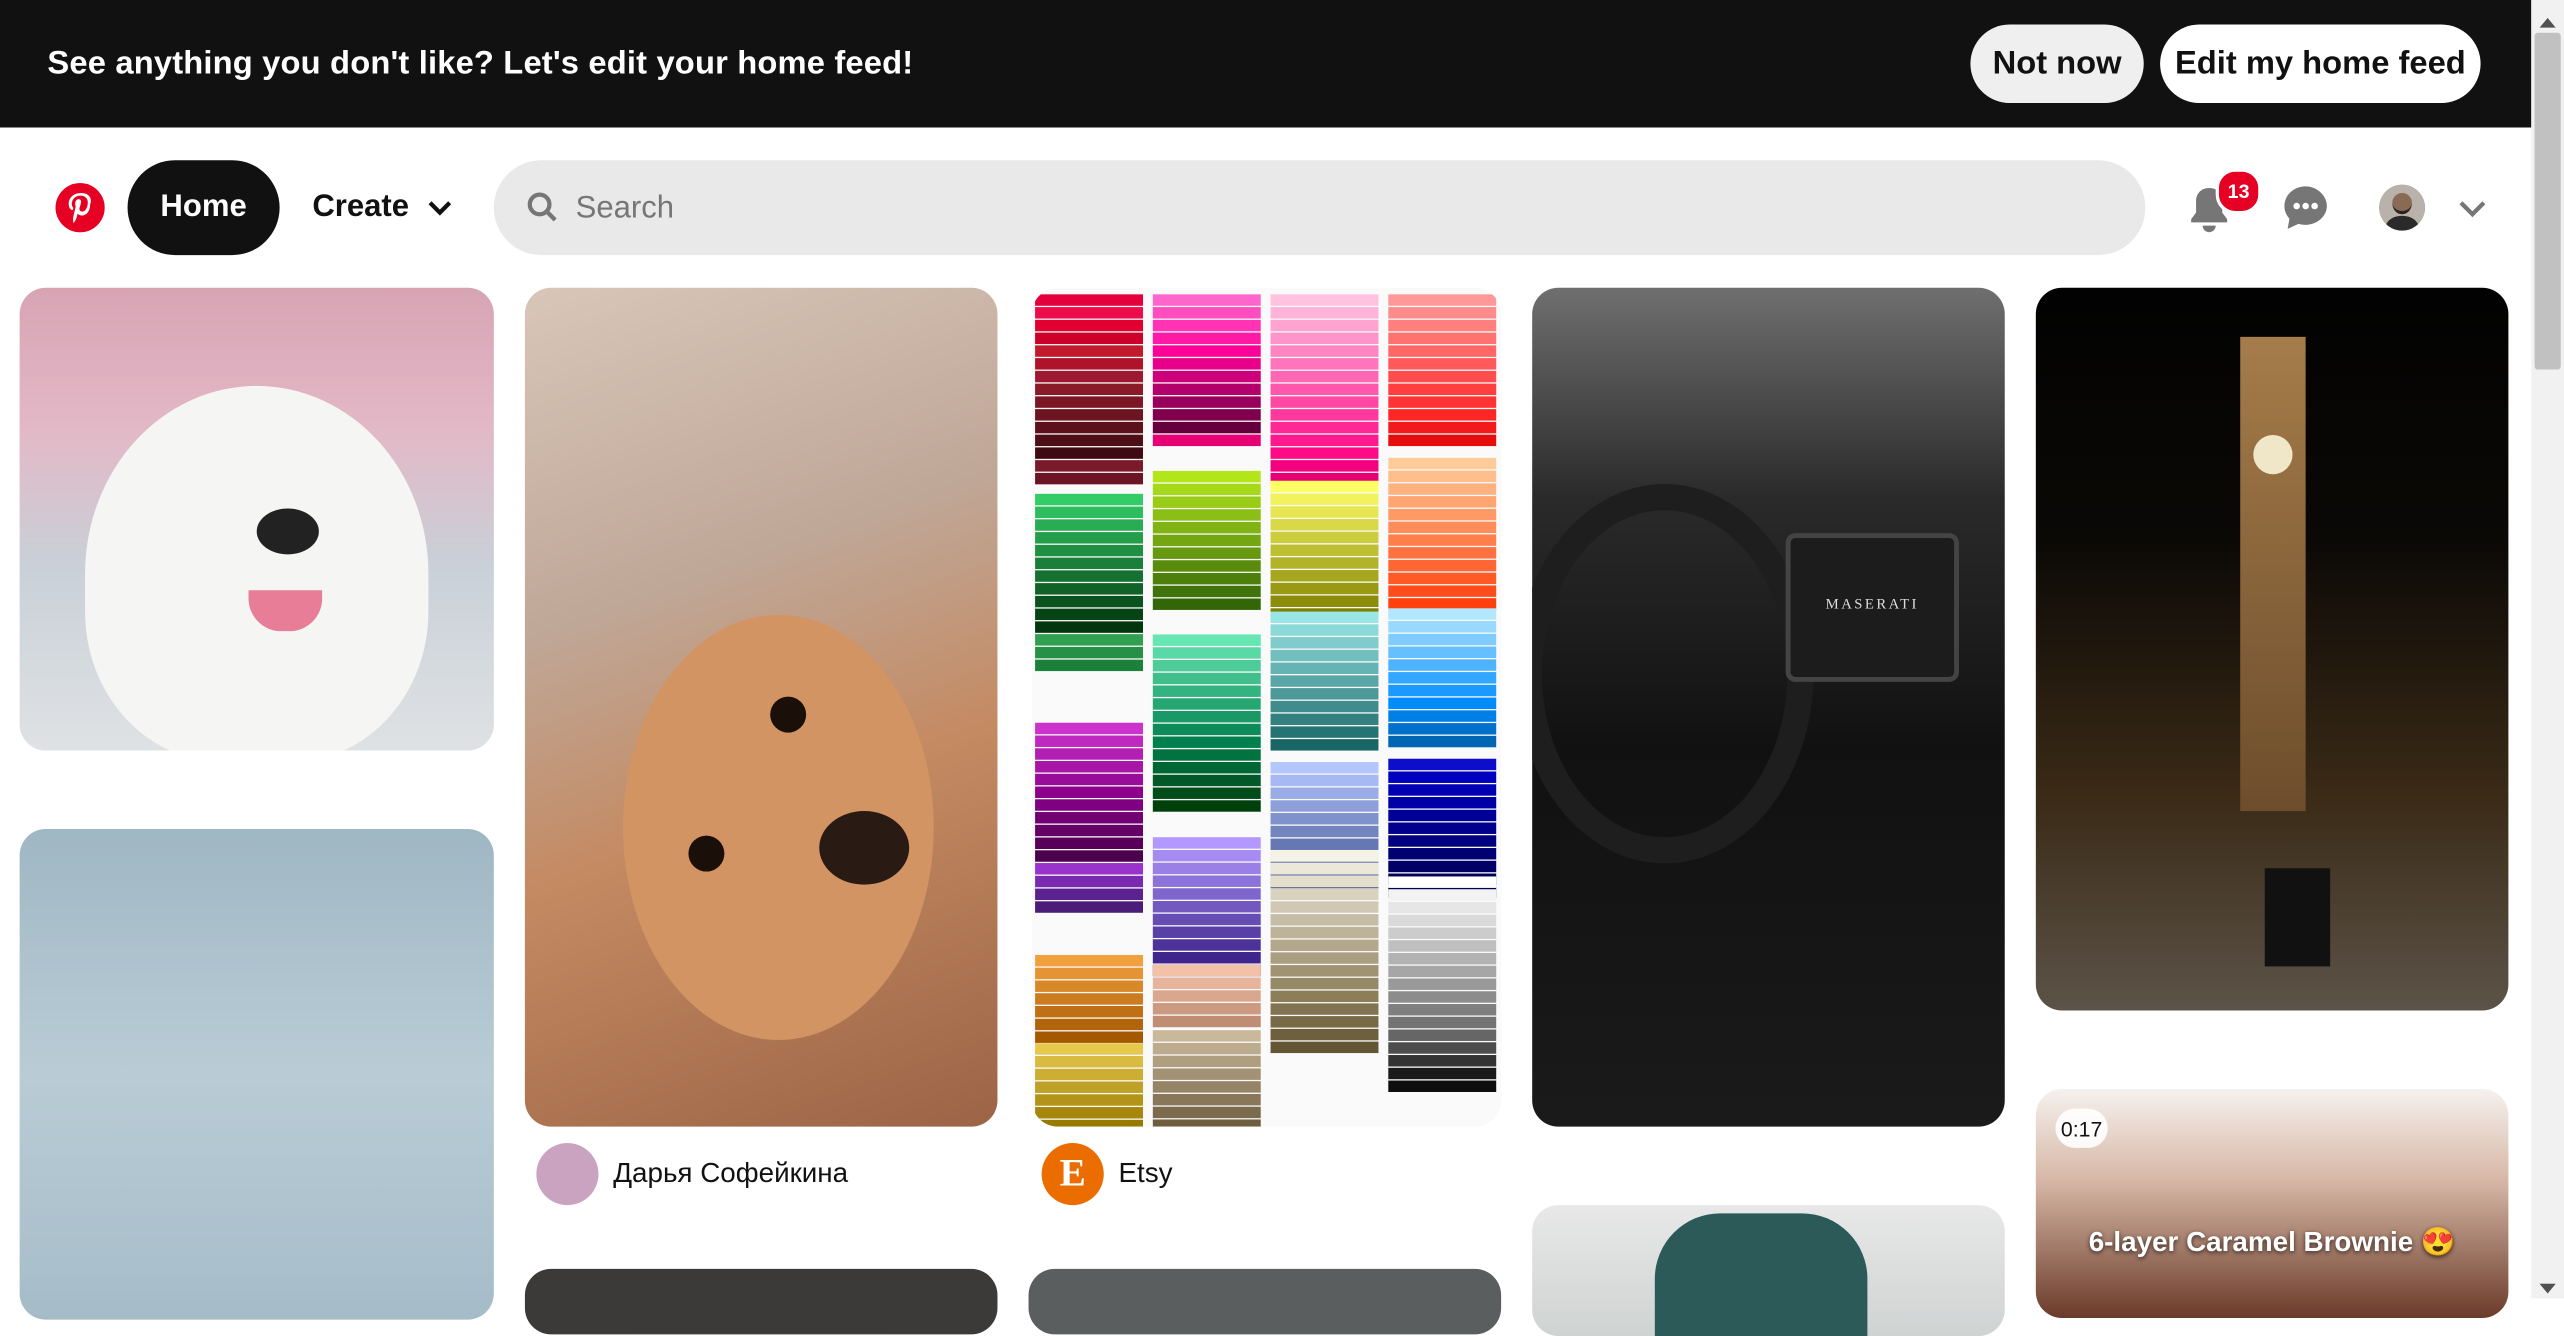 This screenshot has height=1336, width=2564. Describe the element at coordinates (1768, 707) in the screenshot. I see `pin-maserati-interior: MASERATI` at that location.